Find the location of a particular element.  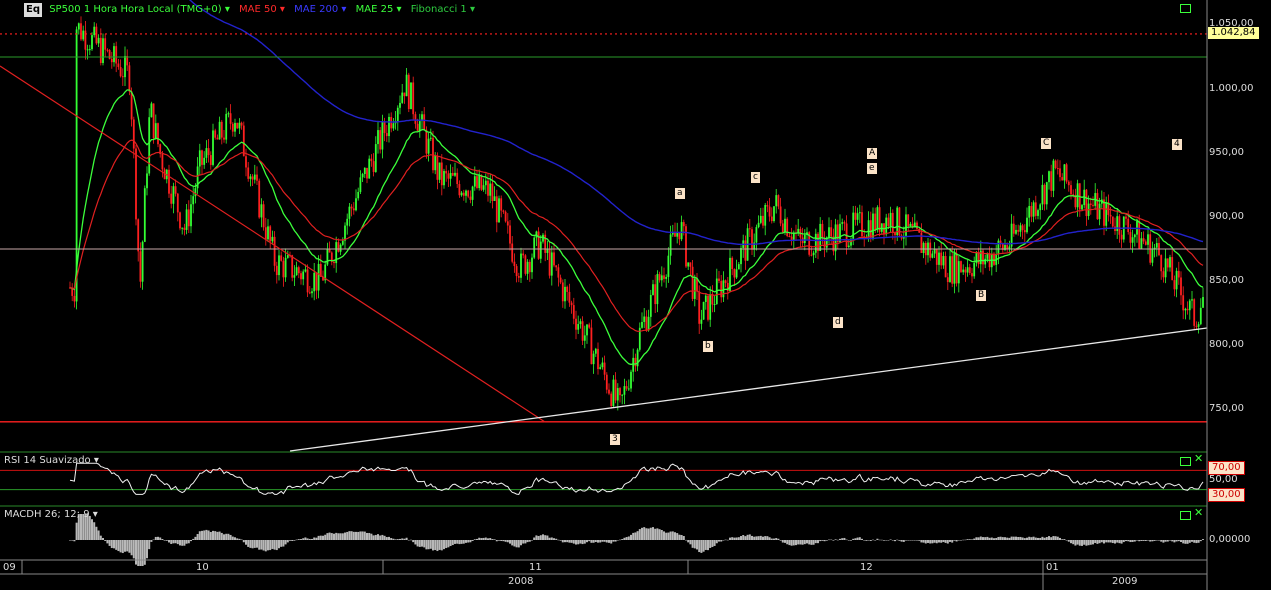

macd-dropdown-icon: ▾ is located at coordinates (95, 514).